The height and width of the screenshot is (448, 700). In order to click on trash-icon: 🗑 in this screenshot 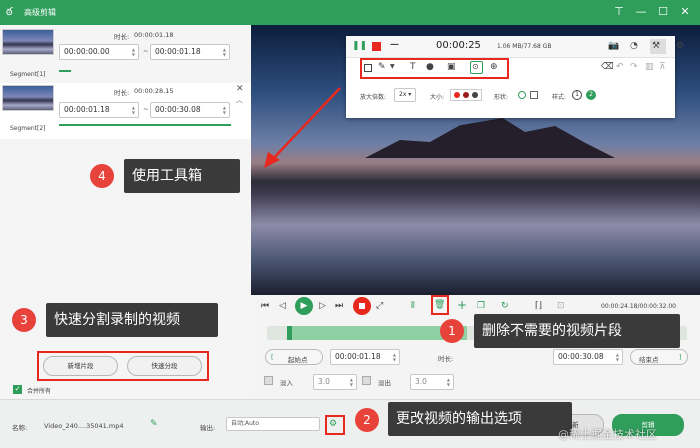, I will do `click(439, 305)`.